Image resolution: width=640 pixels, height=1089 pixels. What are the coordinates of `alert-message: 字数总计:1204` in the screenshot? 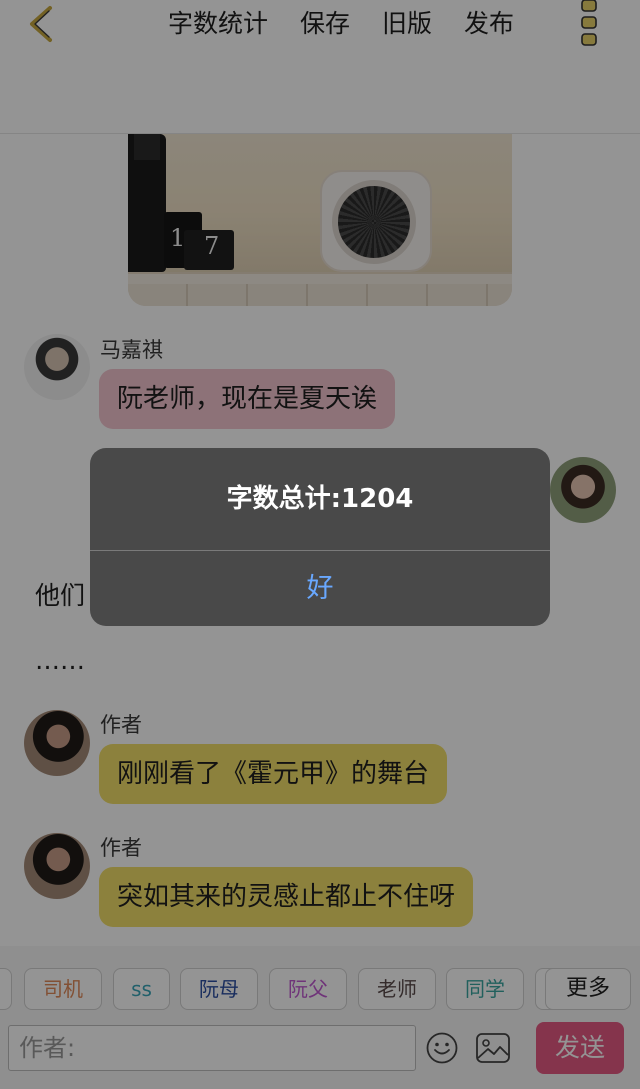 It's located at (320, 499).